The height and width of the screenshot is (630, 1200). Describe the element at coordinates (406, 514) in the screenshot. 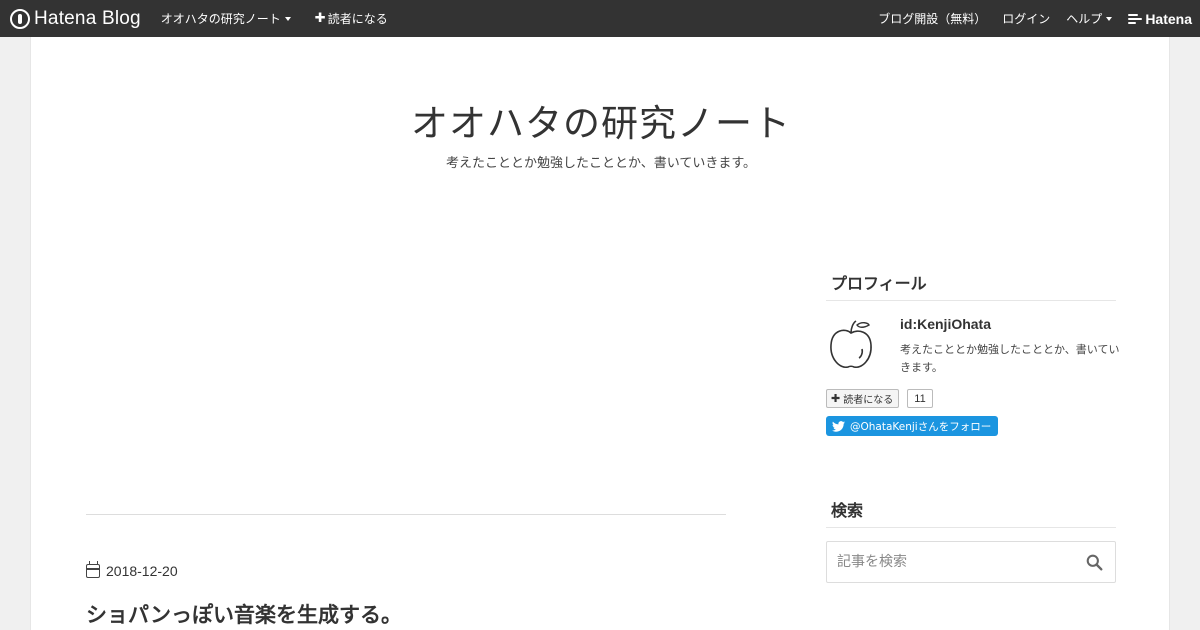

I see `entry-divider` at that location.